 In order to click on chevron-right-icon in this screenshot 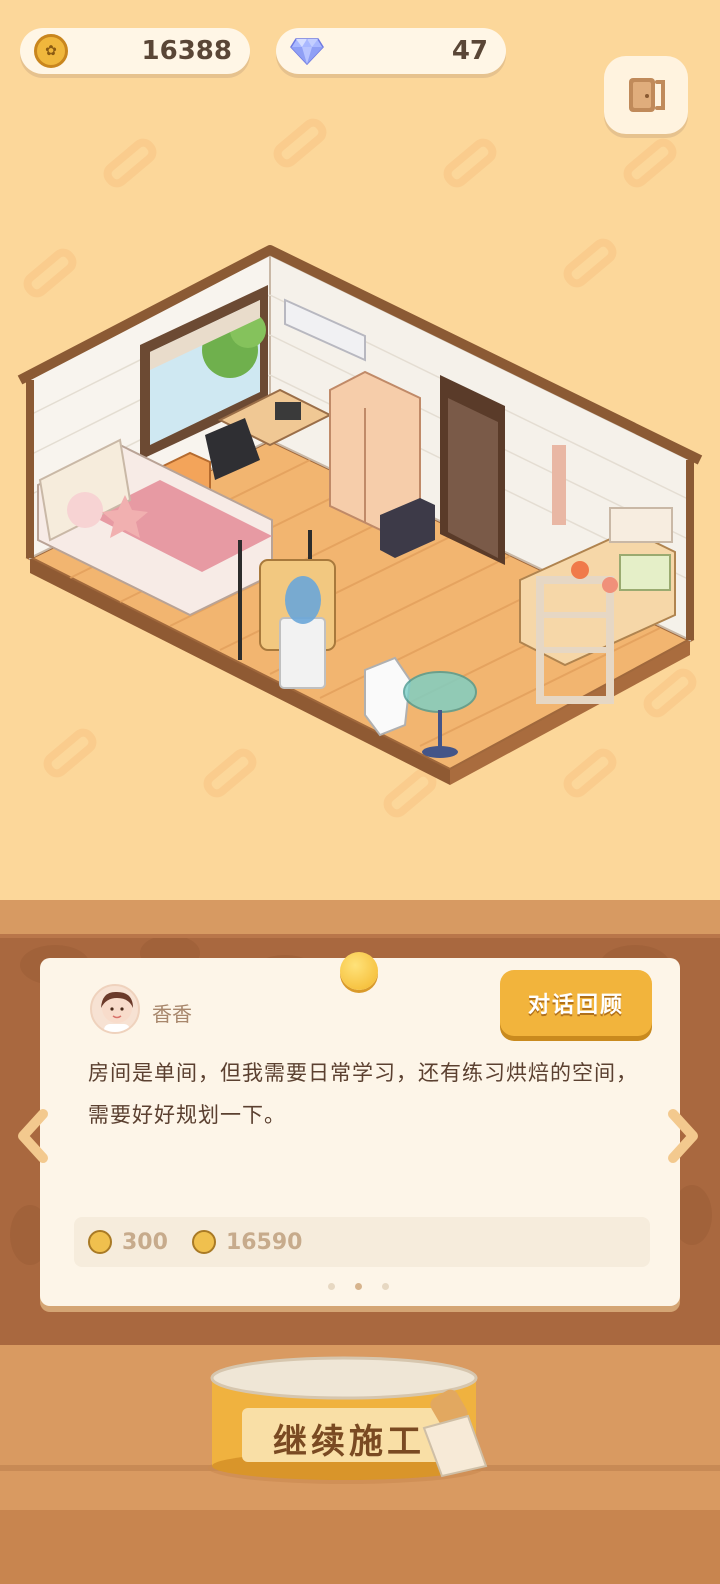, I will do `click(683, 1136)`.